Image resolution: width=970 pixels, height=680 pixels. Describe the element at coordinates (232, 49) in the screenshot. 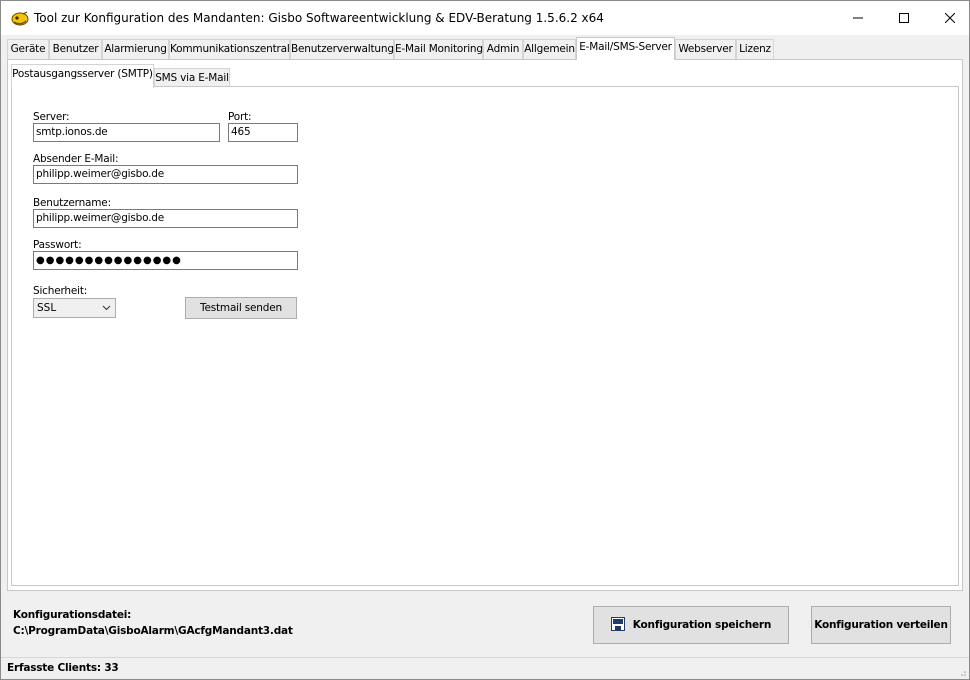

I see `tab-kommunikationszentrale: Kommunikationszentrale` at that location.